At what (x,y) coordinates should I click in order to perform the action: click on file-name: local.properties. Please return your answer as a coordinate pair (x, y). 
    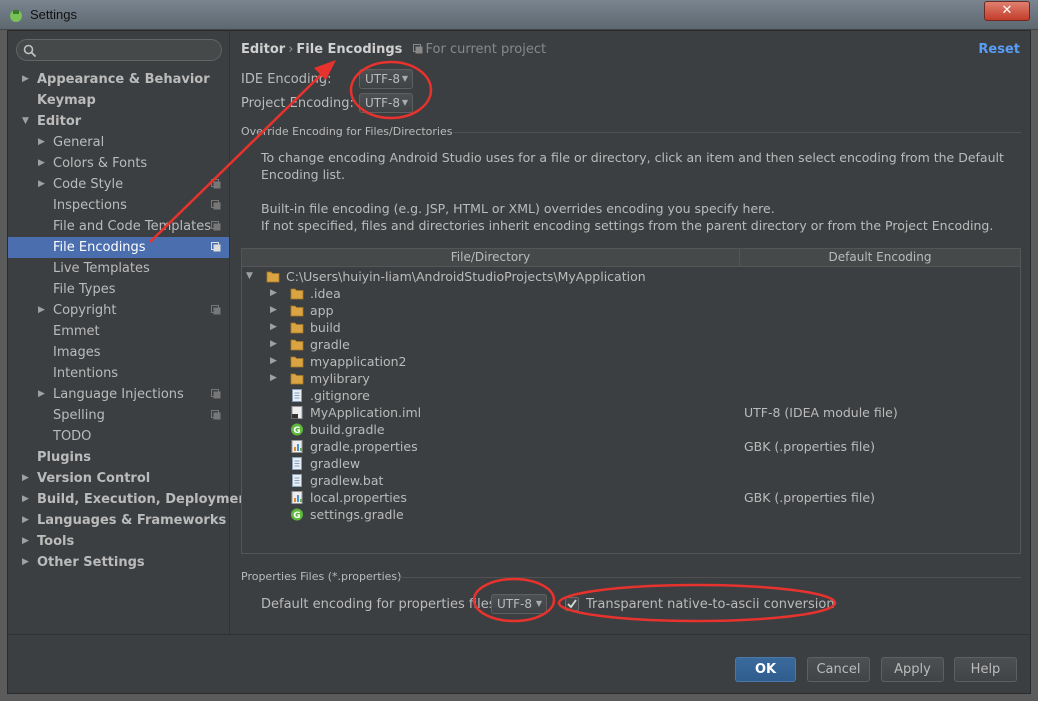
    Looking at the image, I should click on (358, 497).